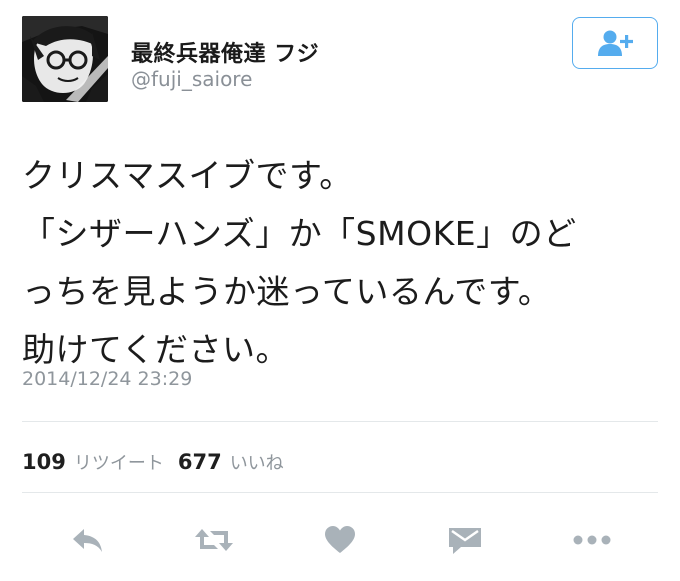 The height and width of the screenshot is (581, 680). I want to click on tweet-line: クリスマスイブです。, so click(187, 175).